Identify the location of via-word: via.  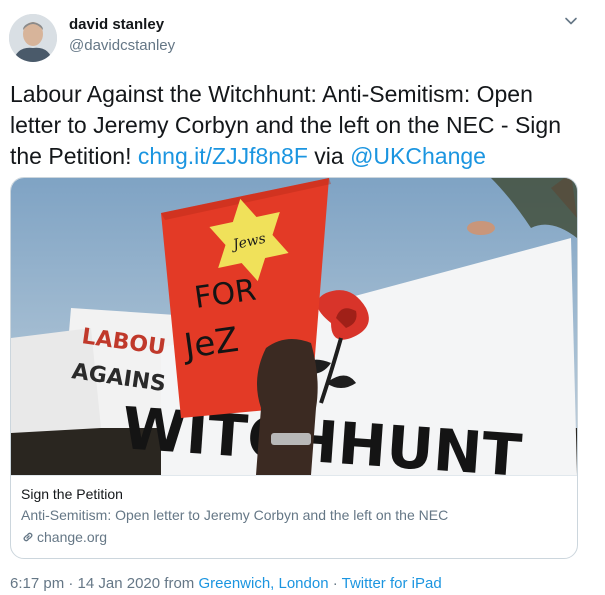
(329, 156).